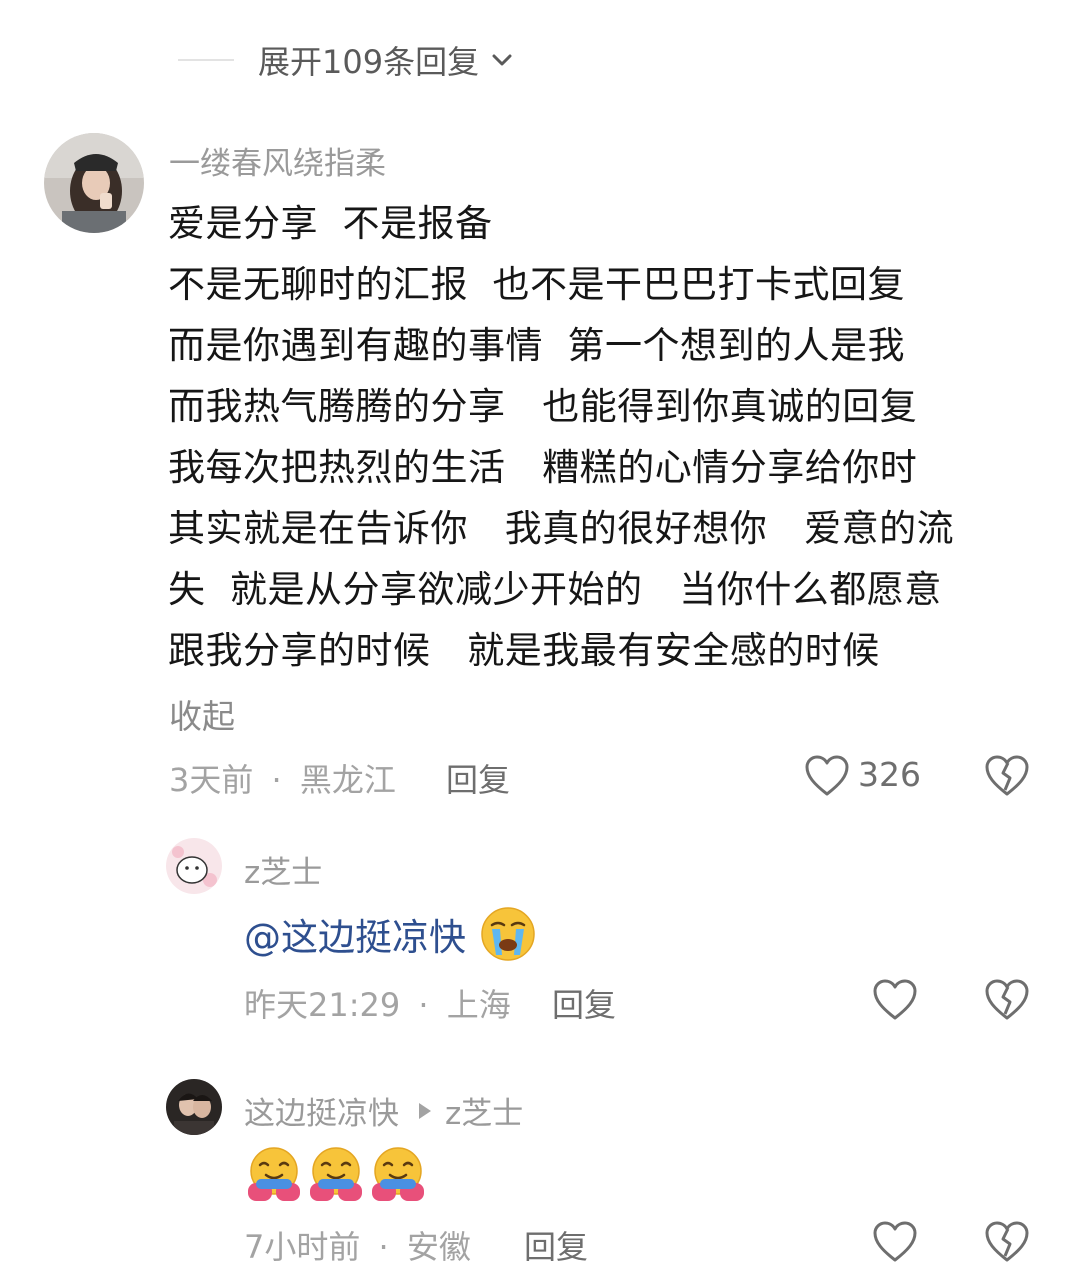  I want to click on reply-body: @这边挺凉快, so click(391, 934).